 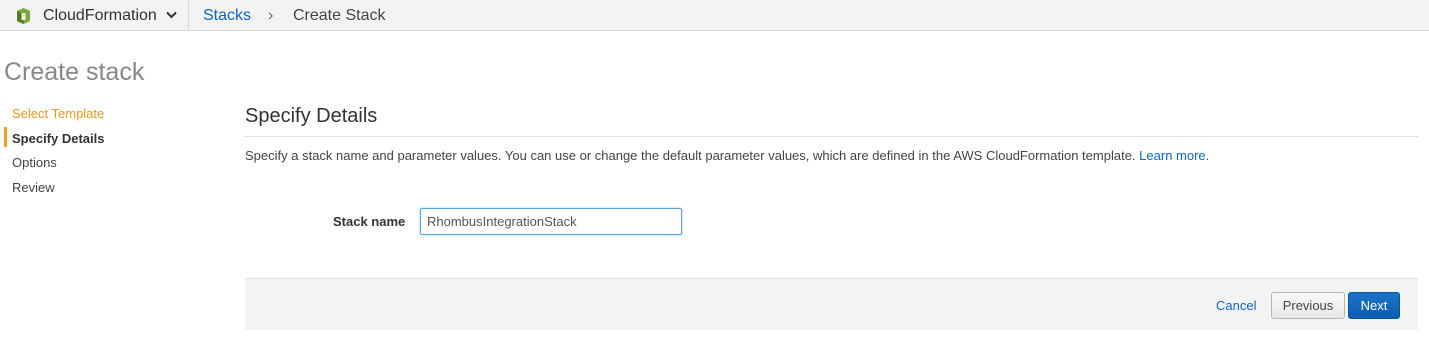 What do you see at coordinates (551, 221) in the screenshot?
I see `stack-name-input` at bounding box center [551, 221].